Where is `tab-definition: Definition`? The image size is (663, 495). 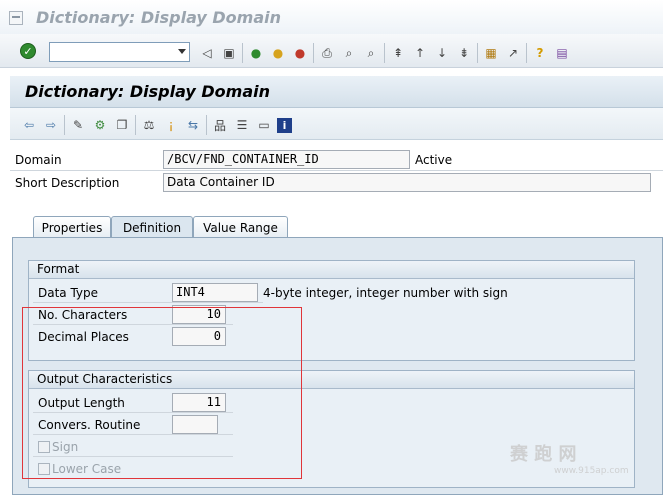 tab-definition: Definition is located at coordinates (152, 227).